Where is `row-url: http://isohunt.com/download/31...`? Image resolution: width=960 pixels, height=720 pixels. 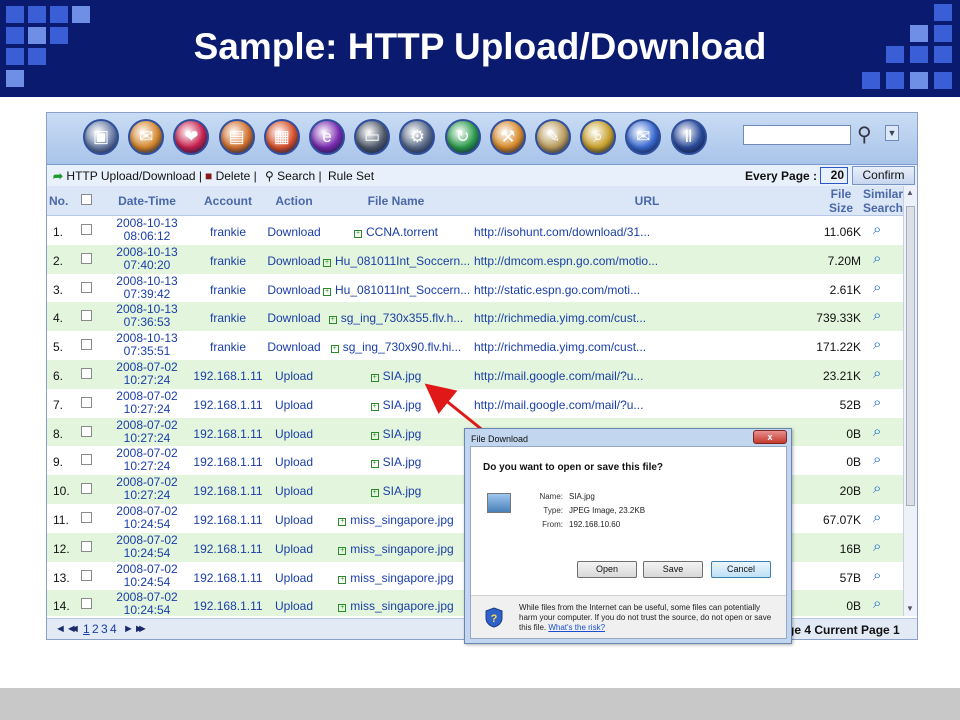 row-url: http://isohunt.com/download/31... is located at coordinates (599, 232).